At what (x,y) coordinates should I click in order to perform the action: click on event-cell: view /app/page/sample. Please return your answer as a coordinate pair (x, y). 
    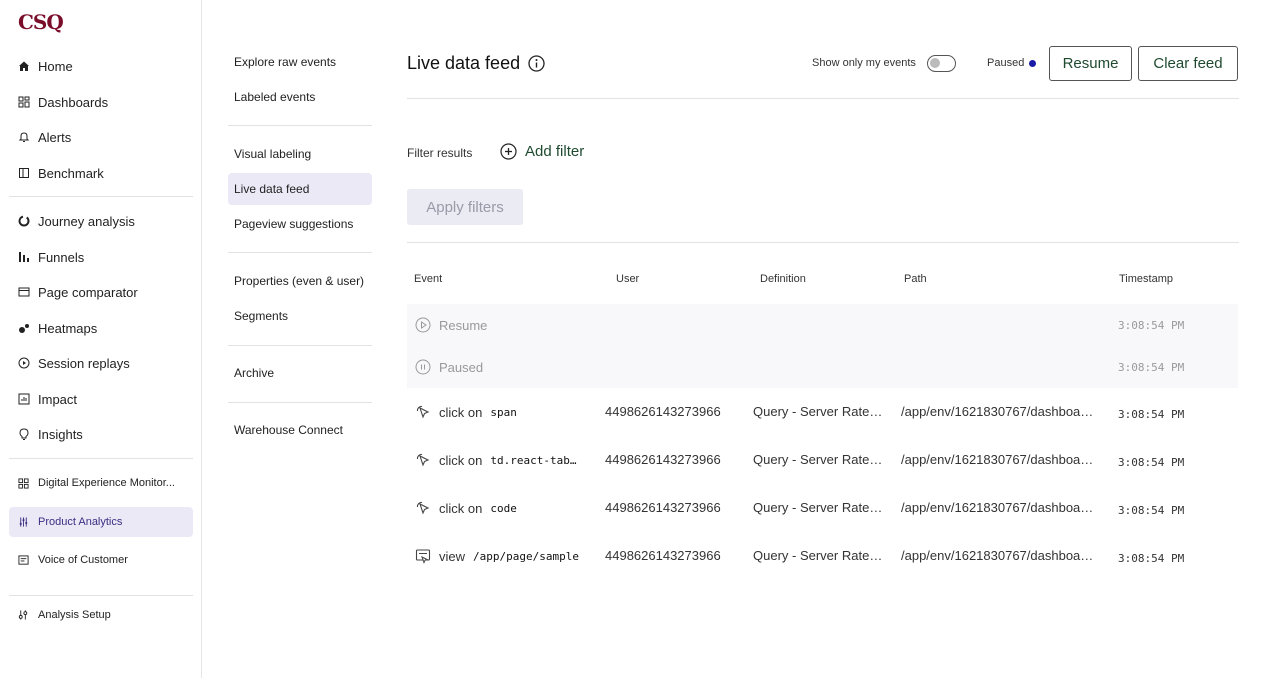
    Looking at the image, I should click on (497, 556).